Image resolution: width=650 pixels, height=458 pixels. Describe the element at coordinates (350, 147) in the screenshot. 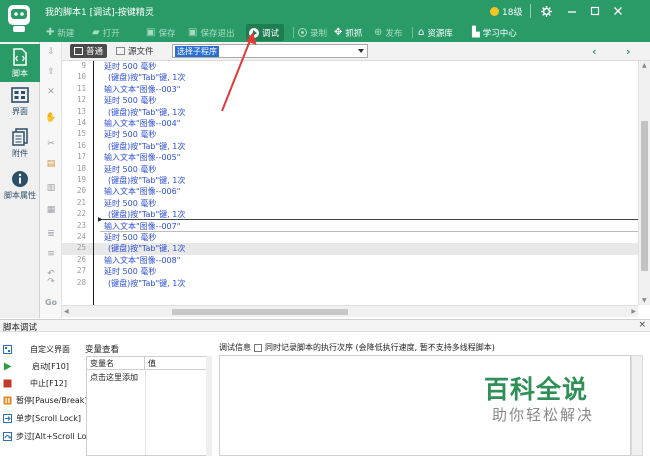

I see `code-line: 16 (键盘)按"Tab"键, 1次` at that location.